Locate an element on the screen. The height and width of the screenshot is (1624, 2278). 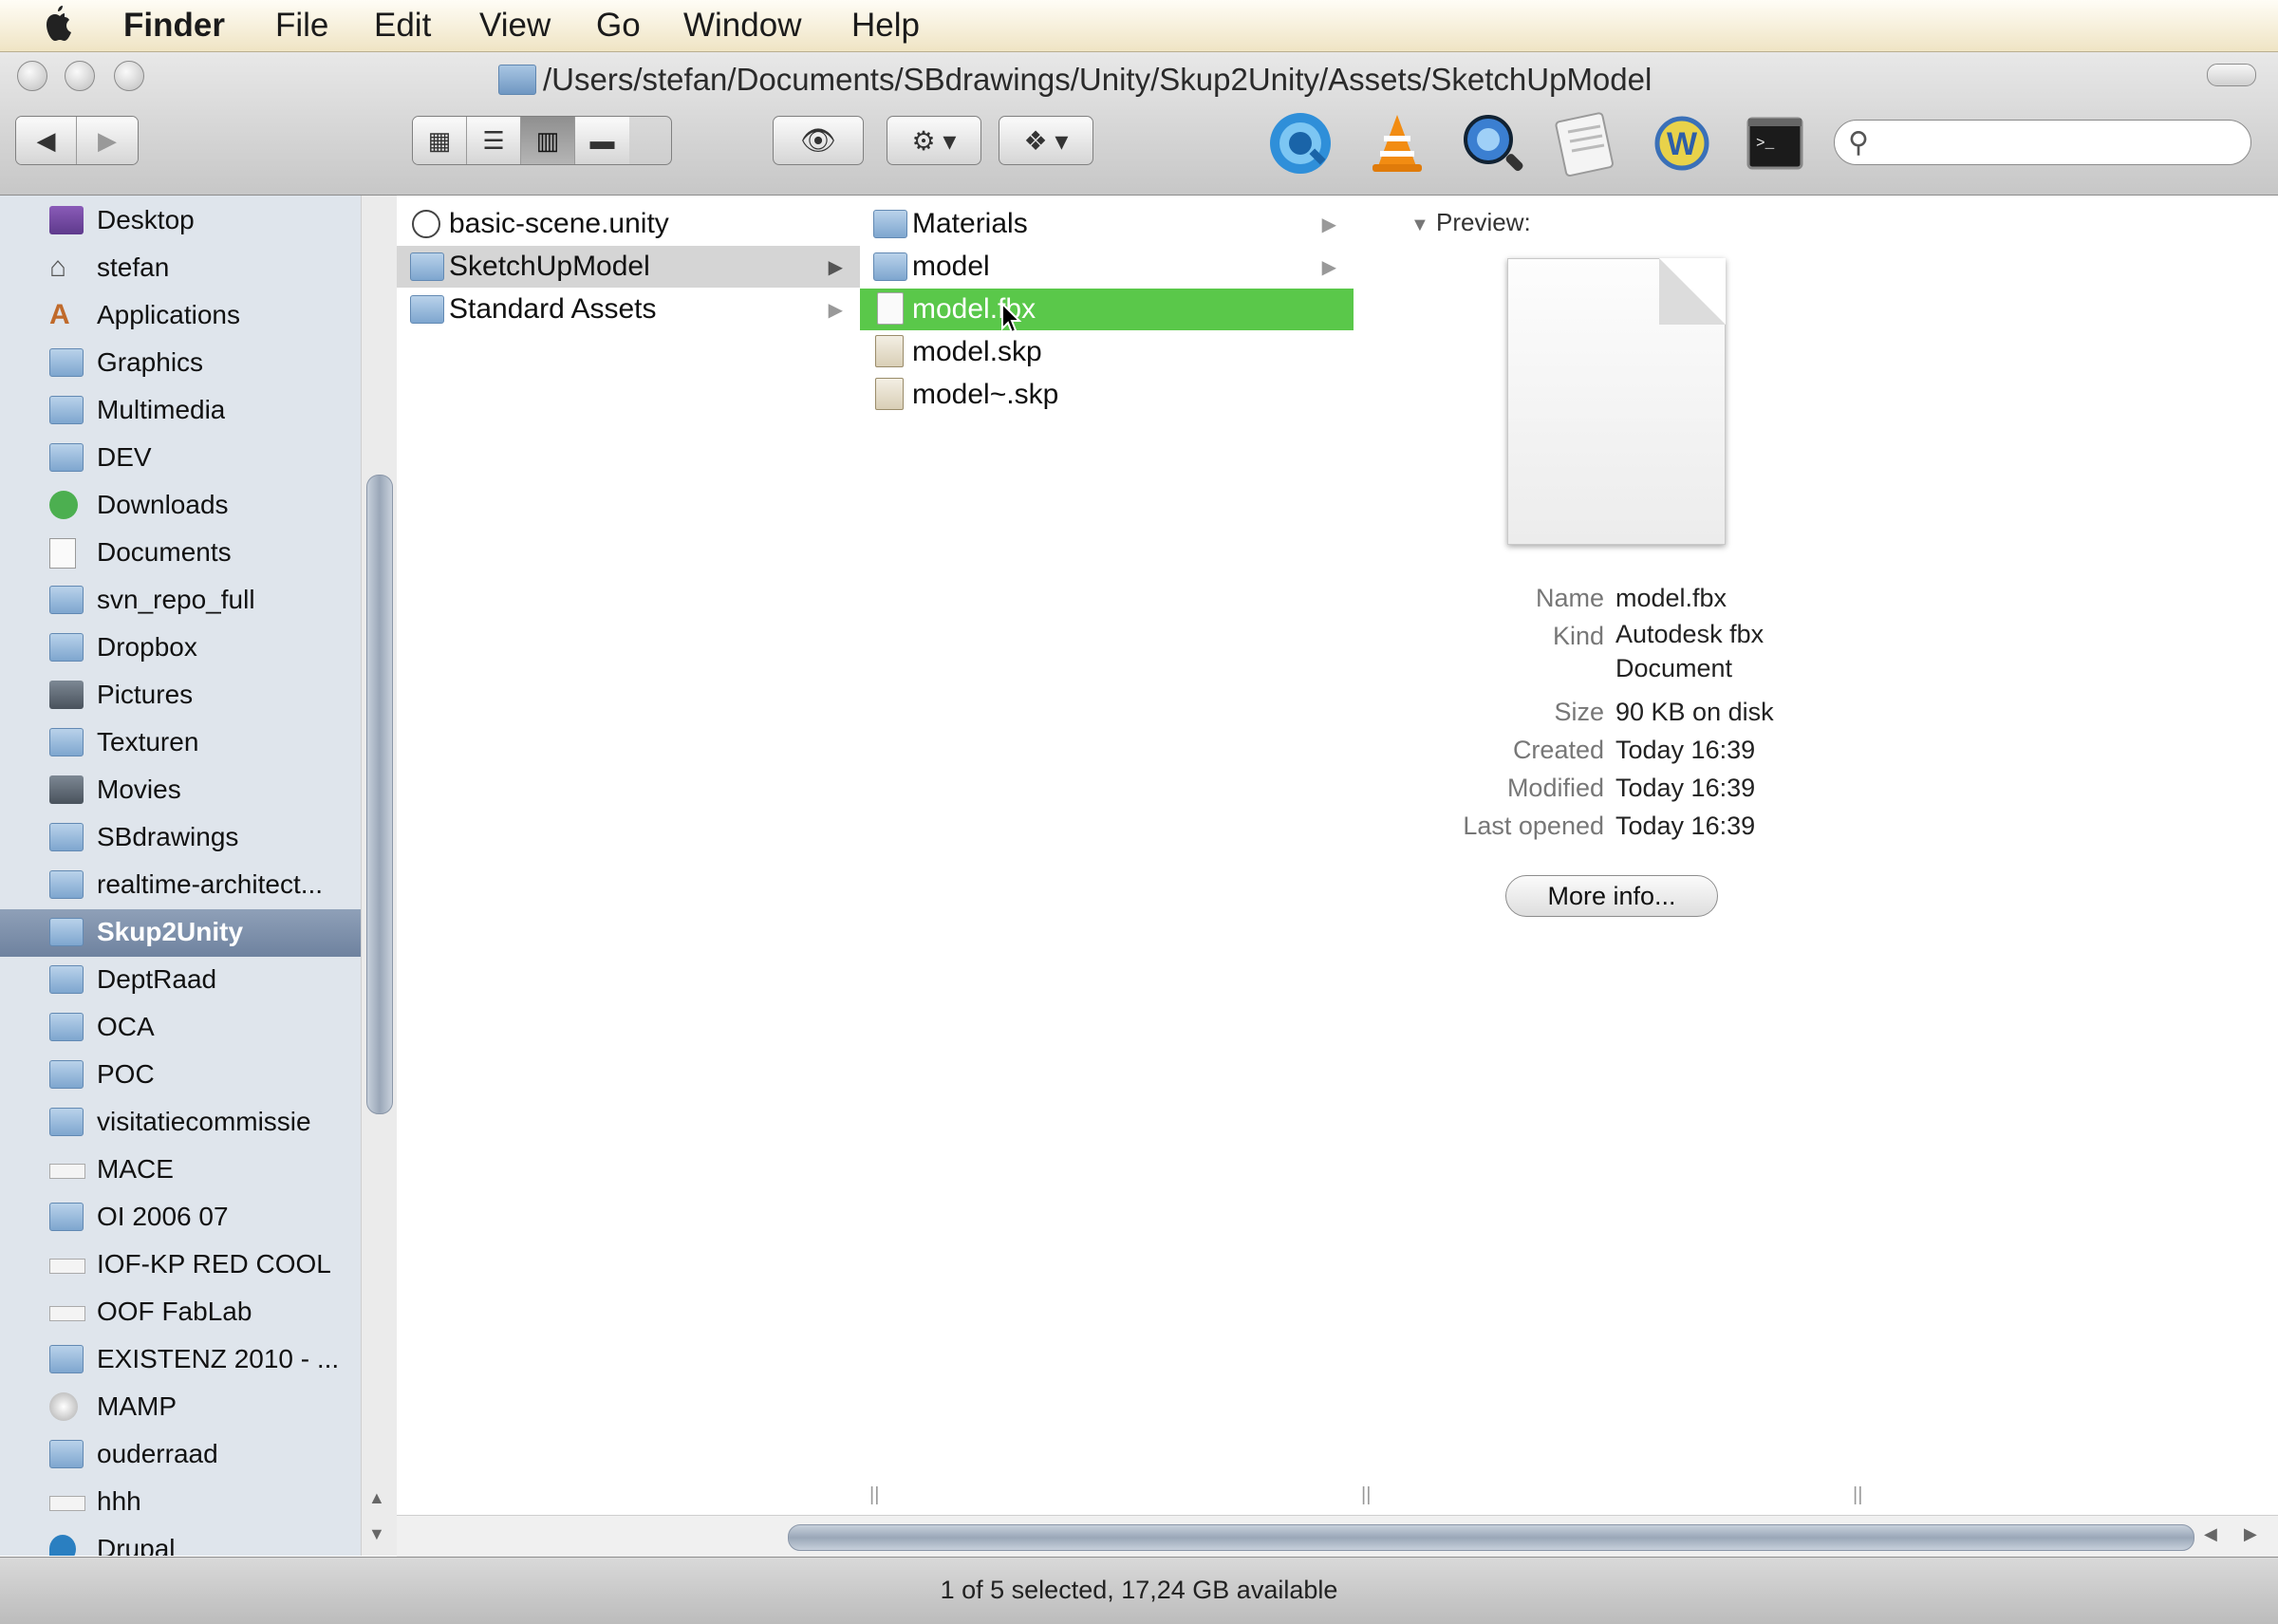
info-key: Modified is located at coordinates (1555, 788).